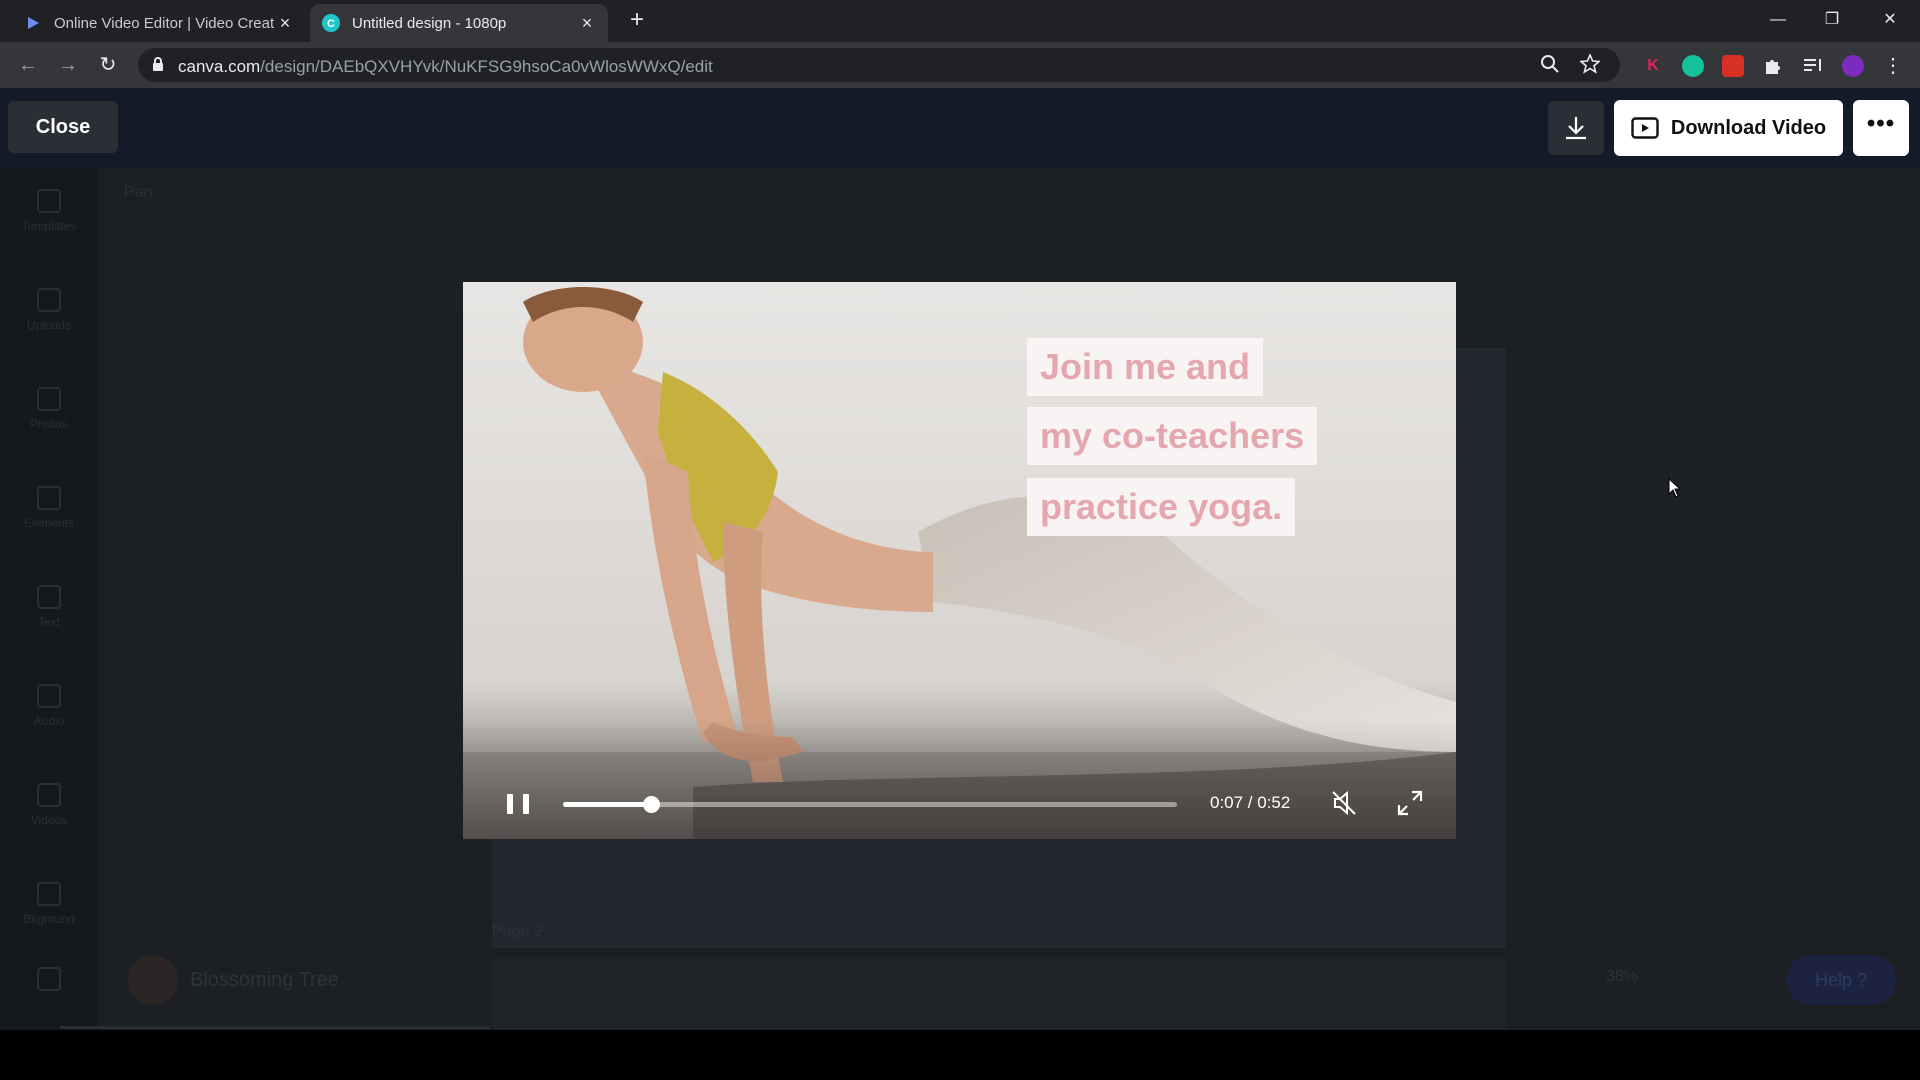 Image resolution: width=1920 pixels, height=1080 pixels. Describe the element at coordinates (138, 193) in the screenshot. I see `pan-tool: Pan` at that location.